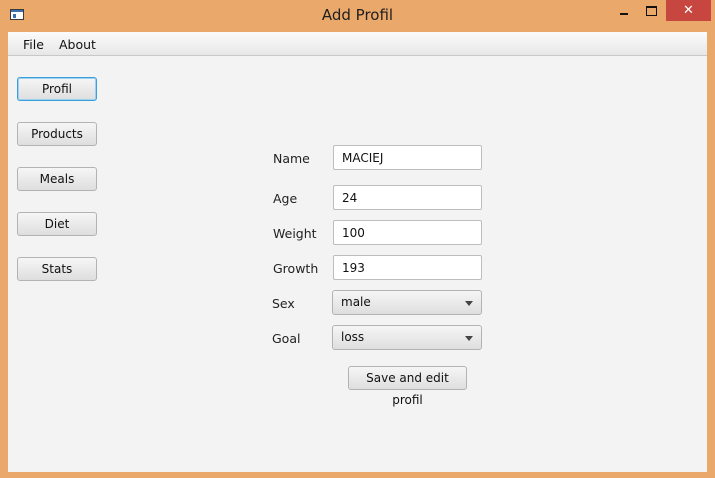 Image resolution: width=715 pixels, height=478 pixels. Describe the element at coordinates (407, 337) in the screenshot. I see `goal-select: loss` at that location.